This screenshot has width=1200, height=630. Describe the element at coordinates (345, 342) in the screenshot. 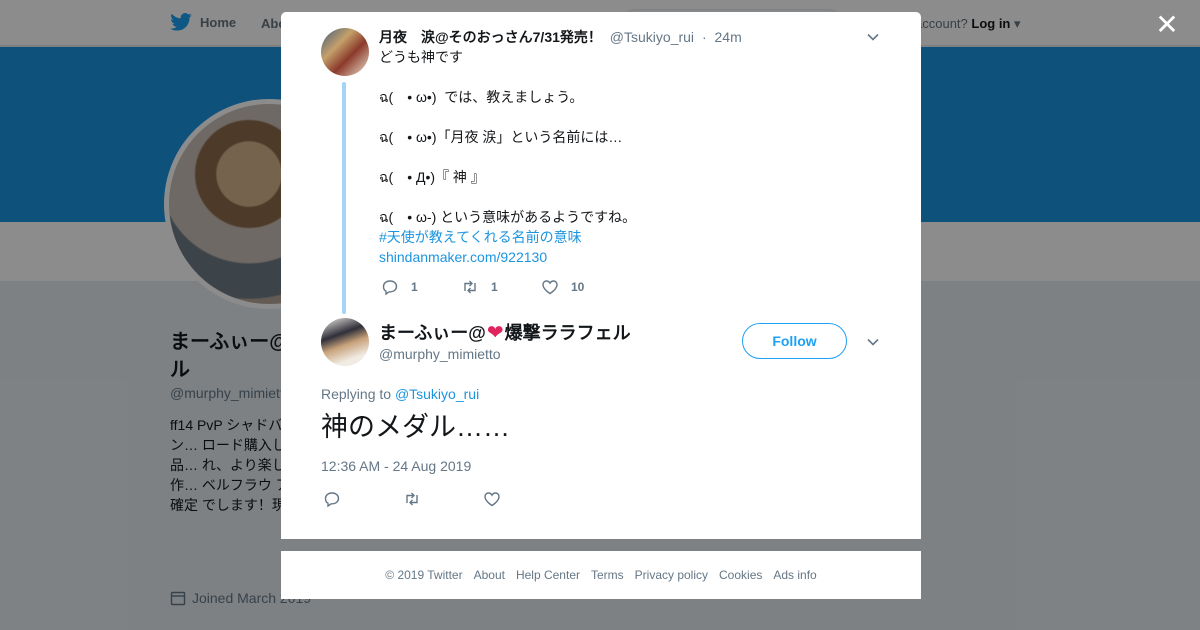

I see `author-avatar` at that location.